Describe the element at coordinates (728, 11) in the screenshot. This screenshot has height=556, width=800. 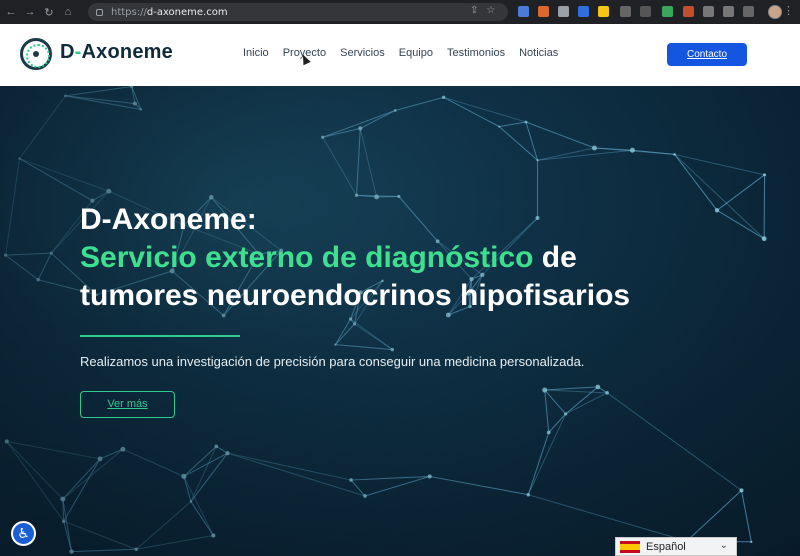
I see `puzzle-icon` at that location.